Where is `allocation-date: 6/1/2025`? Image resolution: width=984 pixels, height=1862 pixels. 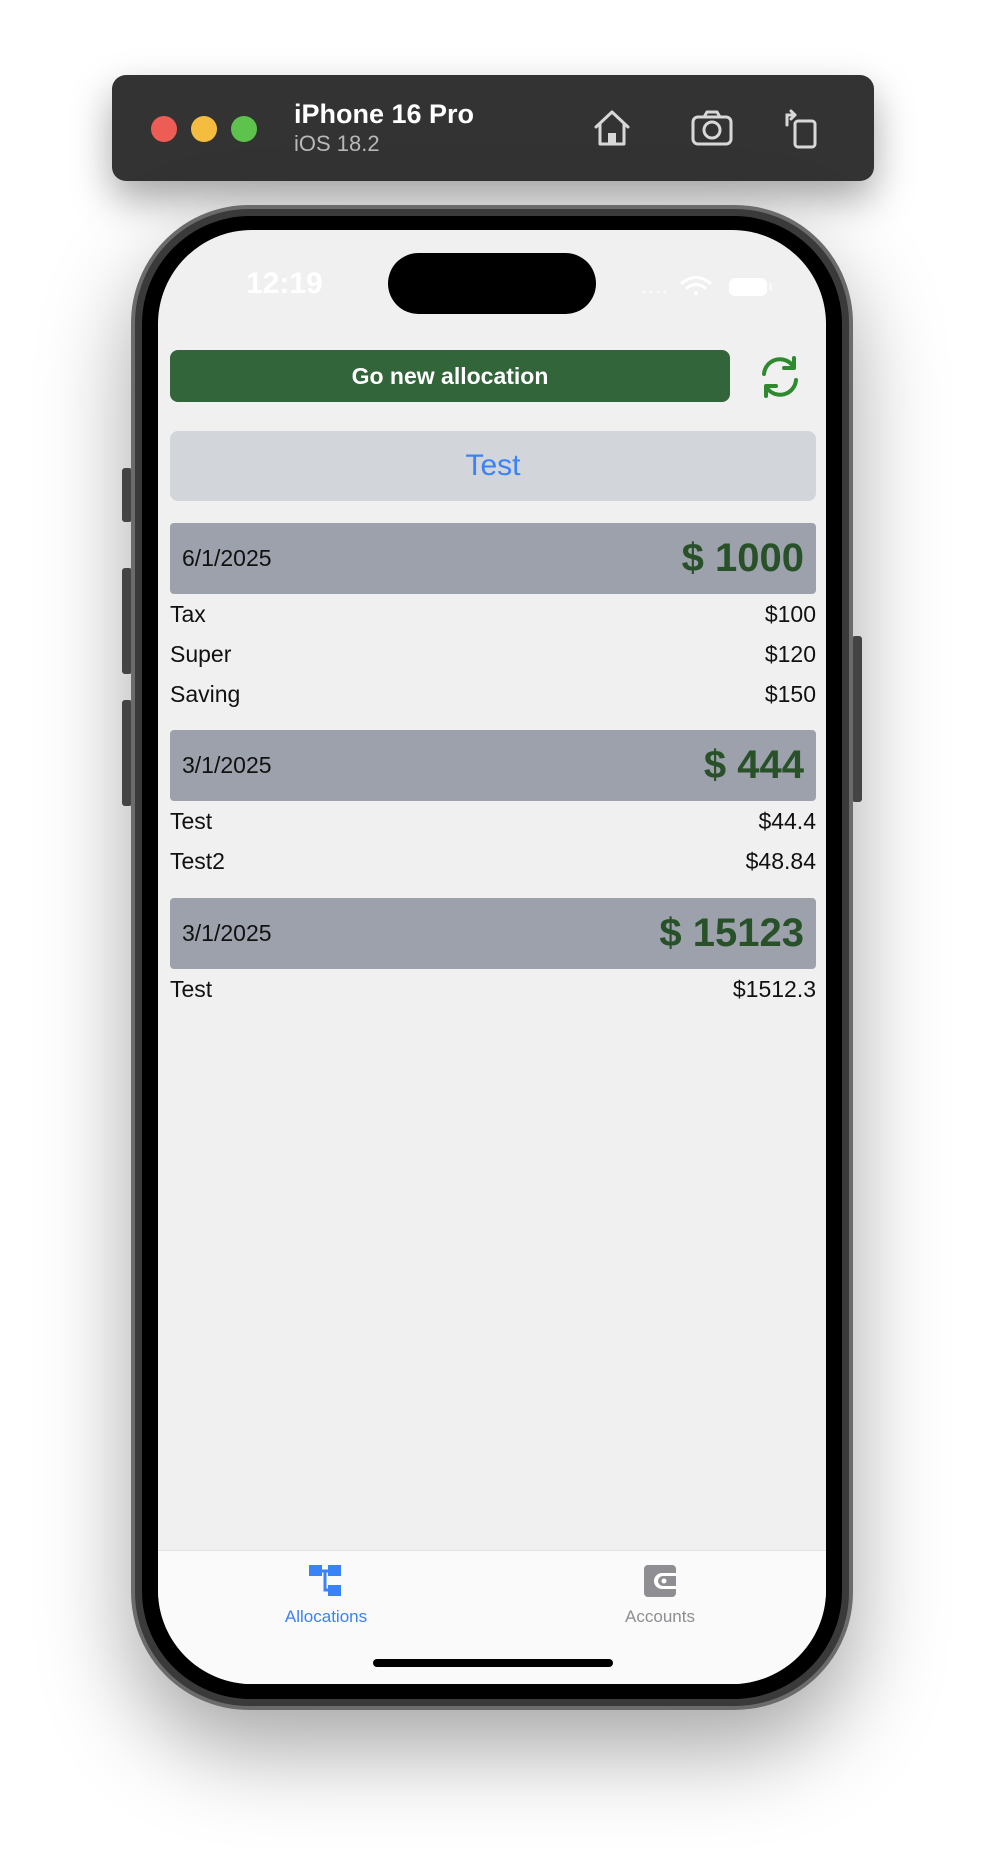
allocation-date: 6/1/2025 is located at coordinates (227, 558).